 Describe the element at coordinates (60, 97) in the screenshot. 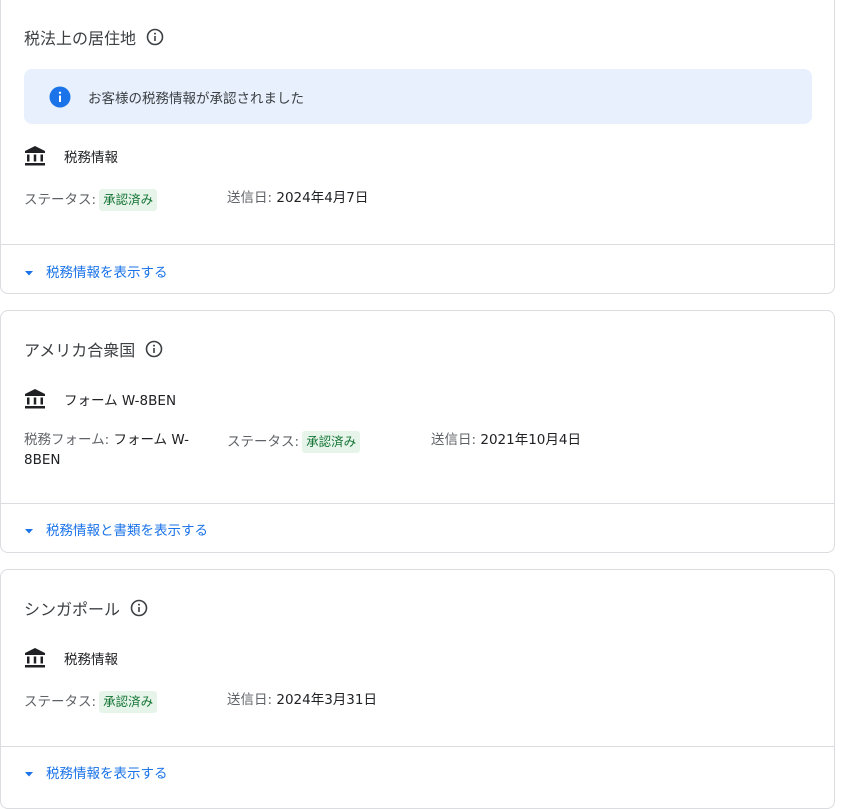

I see `info-filled-icon` at that location.